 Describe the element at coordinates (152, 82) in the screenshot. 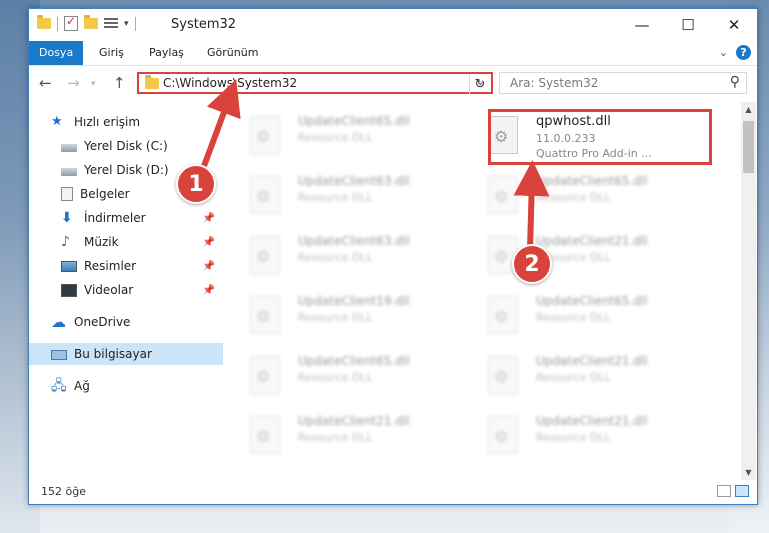

I see `folder-icon` at that location.